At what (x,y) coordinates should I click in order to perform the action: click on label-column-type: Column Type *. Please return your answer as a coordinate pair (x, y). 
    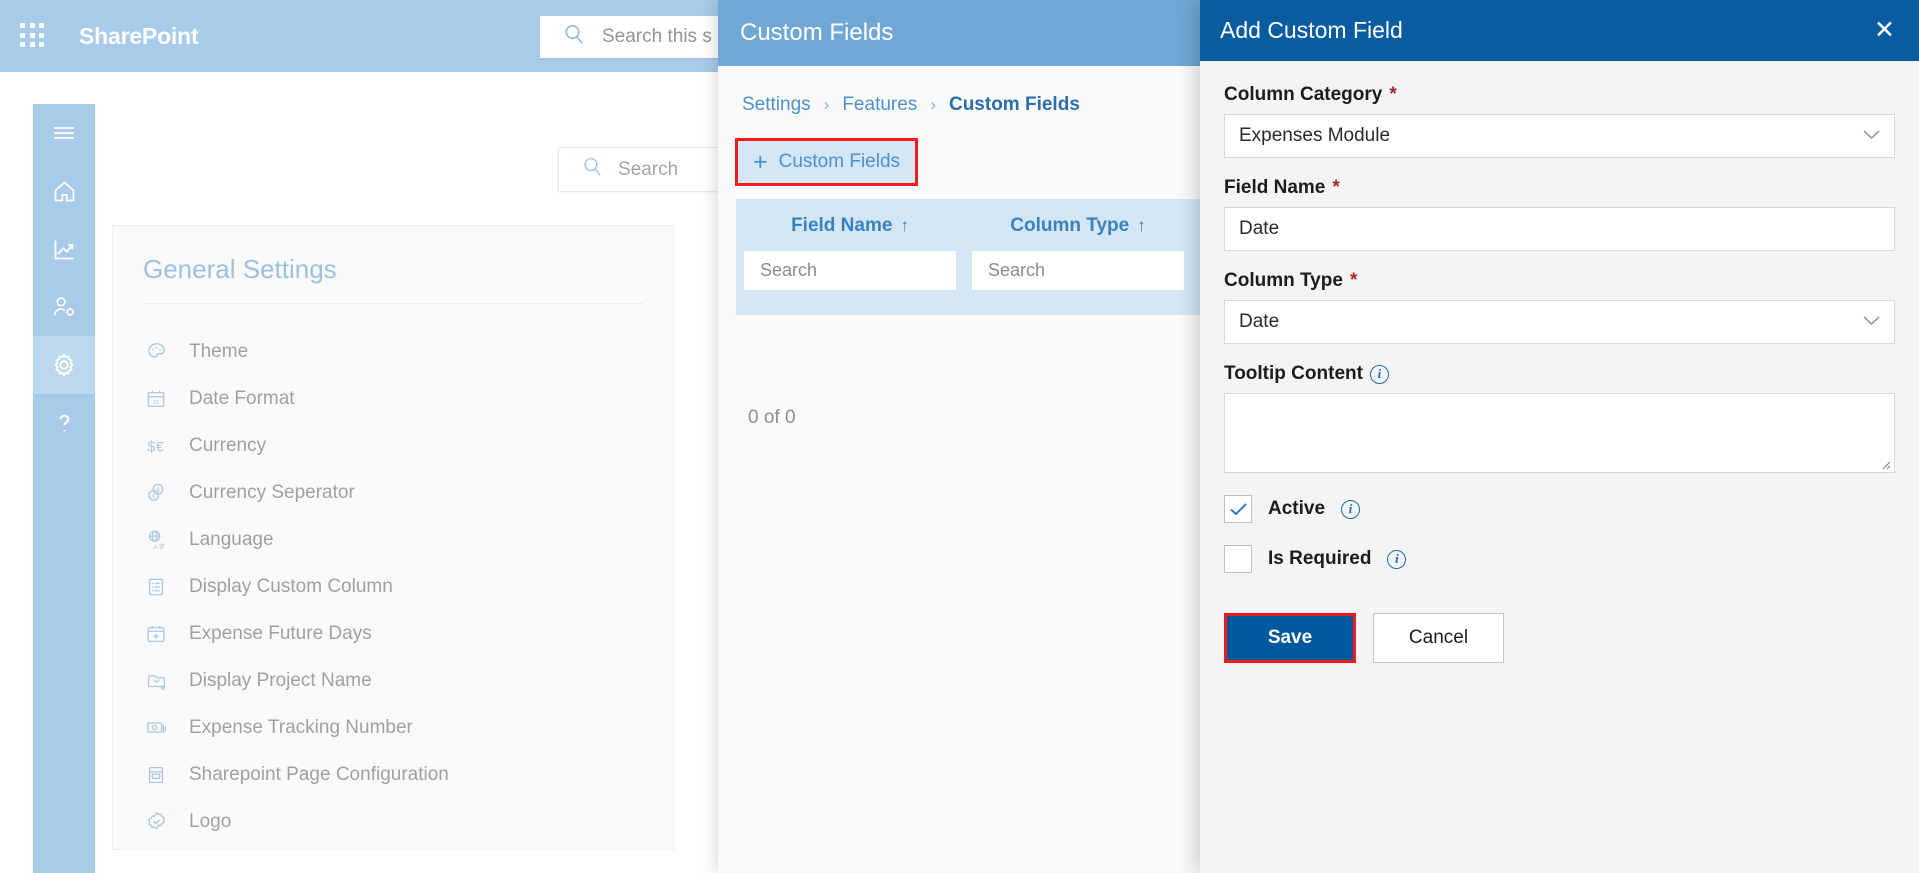
    Looking at the image, I should click on (1559, 281).